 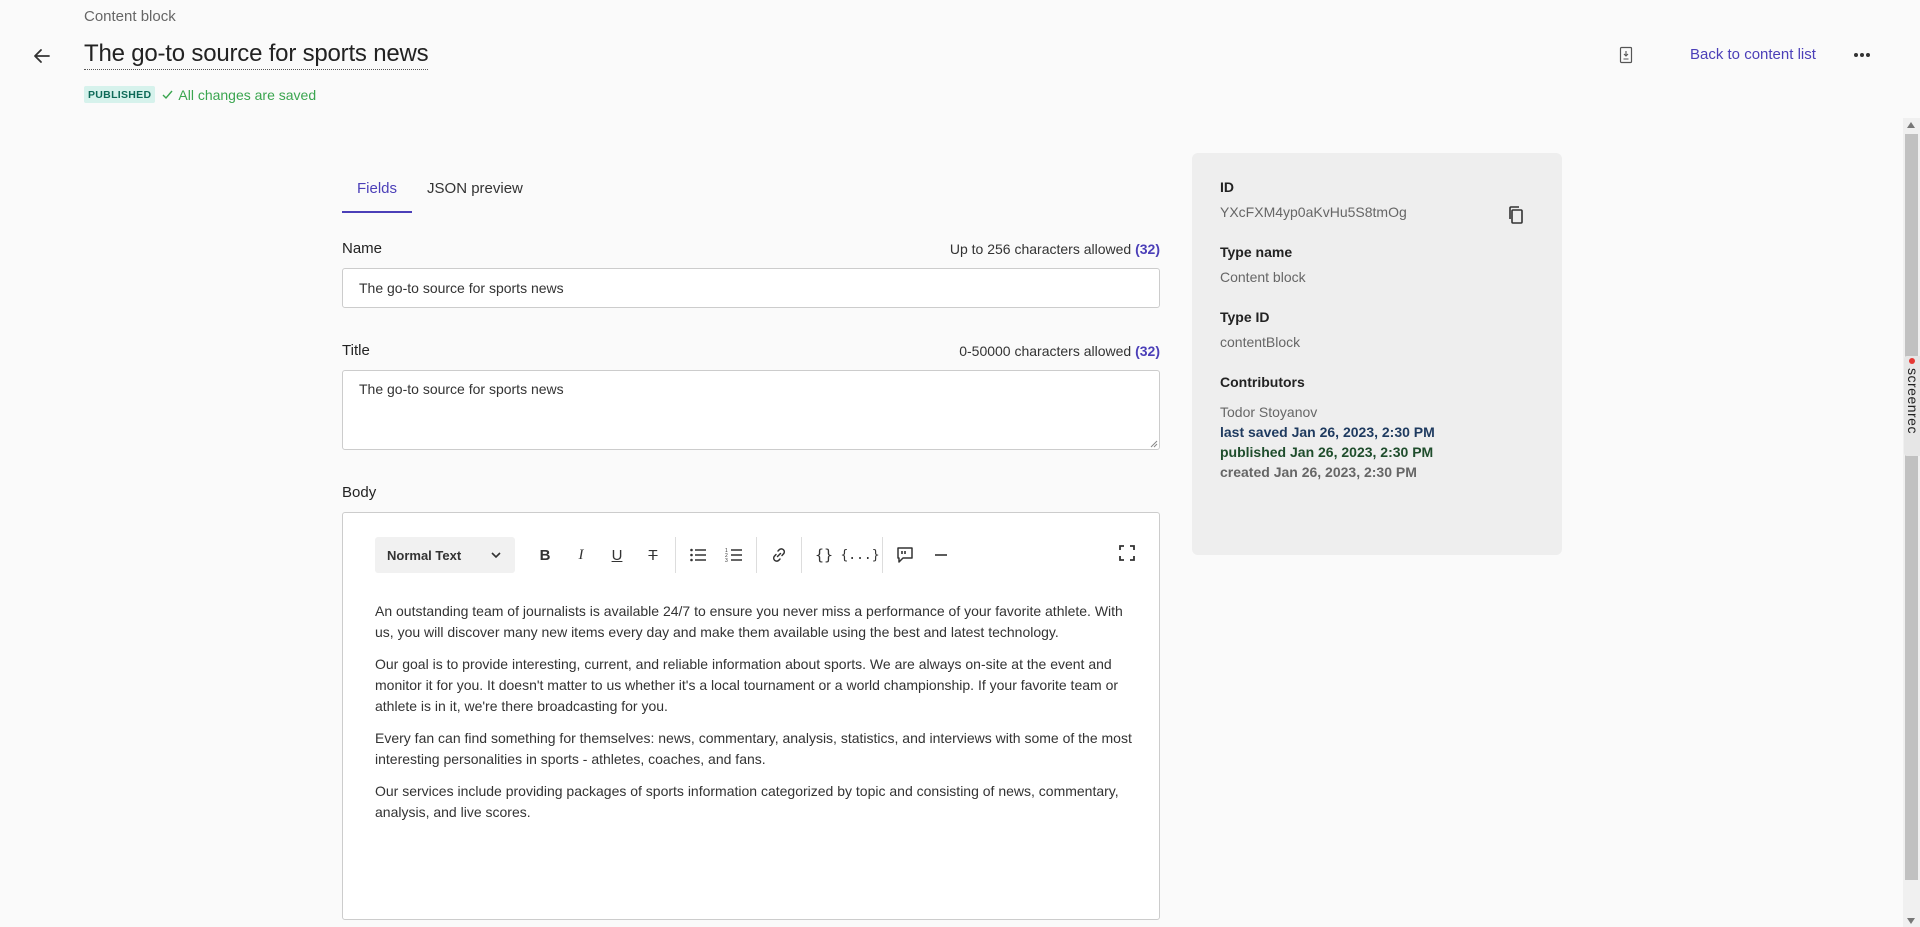 I want to click on screen-recorder-label: screenrec, so click(x=1912, y=401).